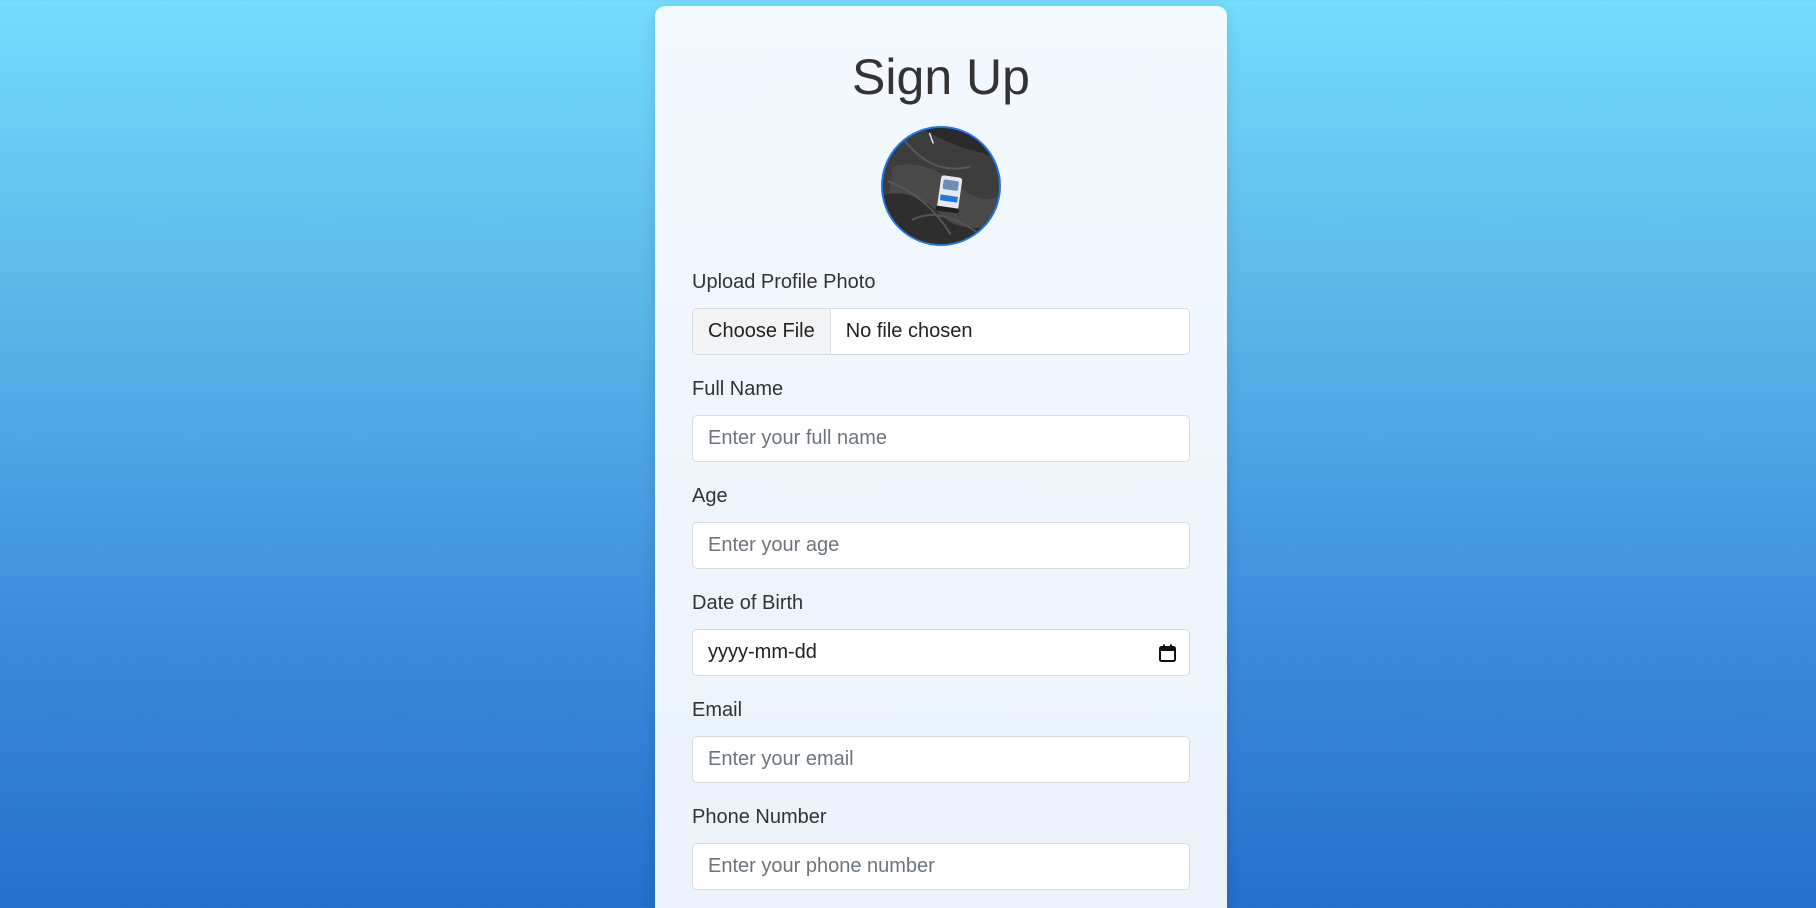  I want to click on age-input, so click(941, 545).